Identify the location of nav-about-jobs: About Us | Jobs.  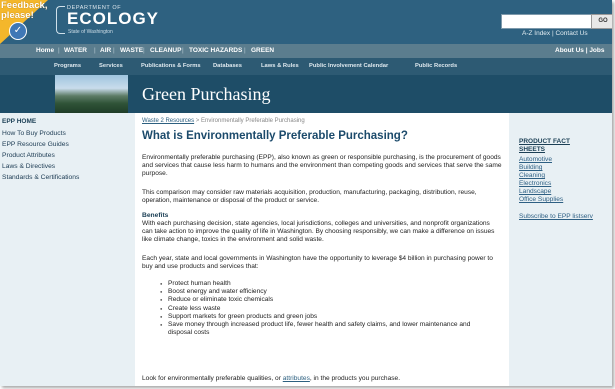
(580, 51).